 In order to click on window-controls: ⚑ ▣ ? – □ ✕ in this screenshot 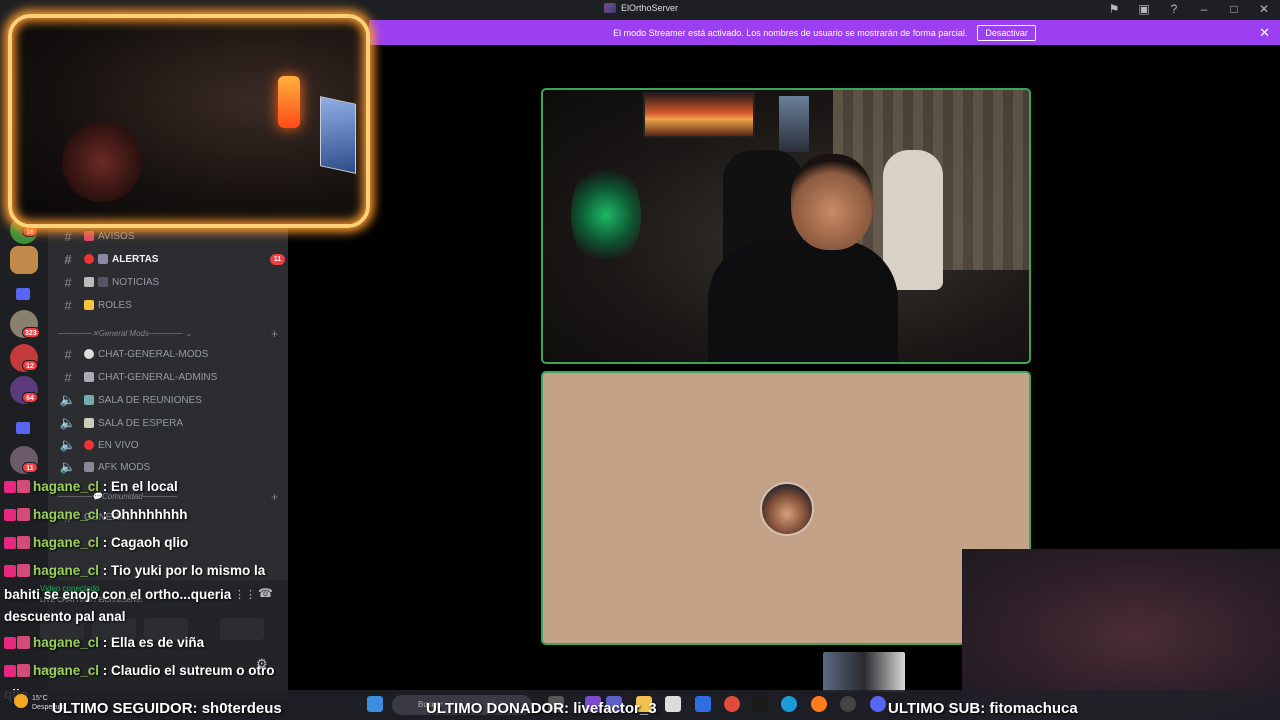, I will do `click(1189, 9)`.